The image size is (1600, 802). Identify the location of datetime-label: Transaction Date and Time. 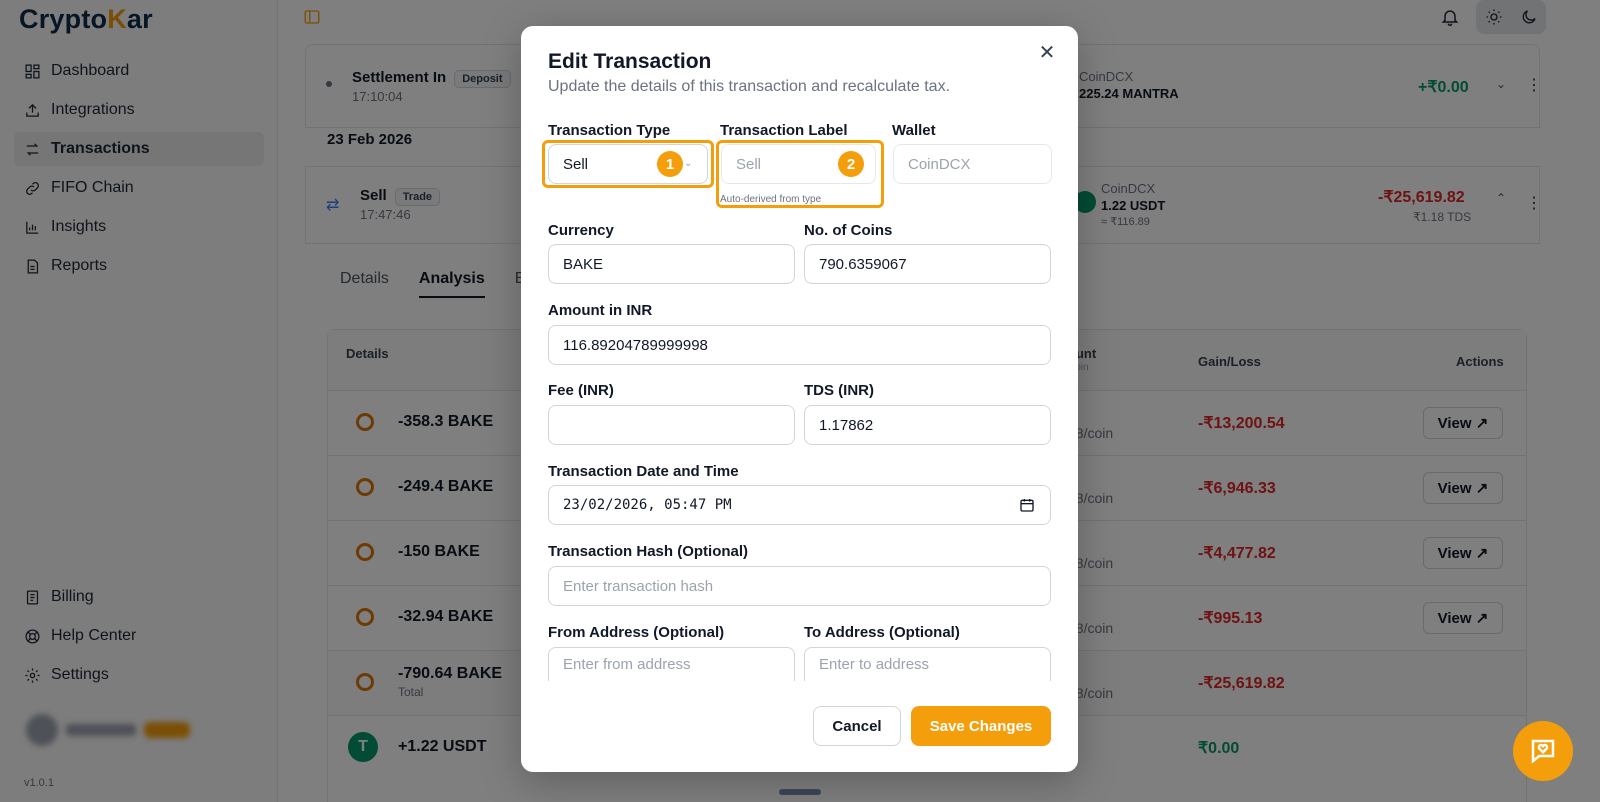
(643, 471).